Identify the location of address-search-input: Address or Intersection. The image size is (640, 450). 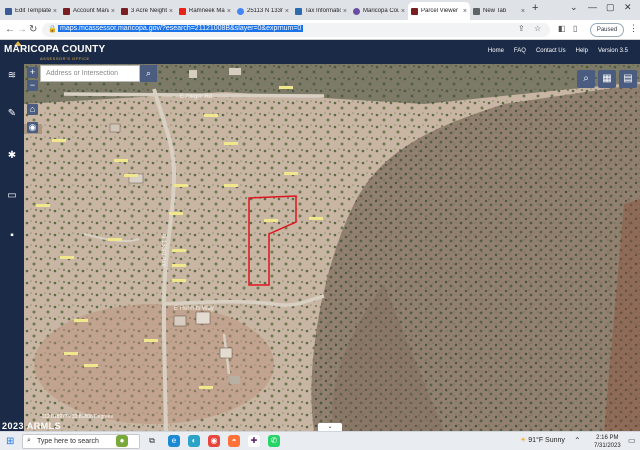
(90, 73).